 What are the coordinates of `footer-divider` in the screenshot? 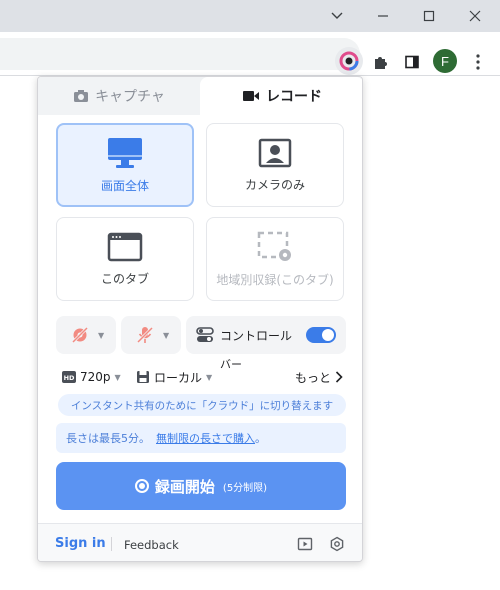 It's located at (111, 544).